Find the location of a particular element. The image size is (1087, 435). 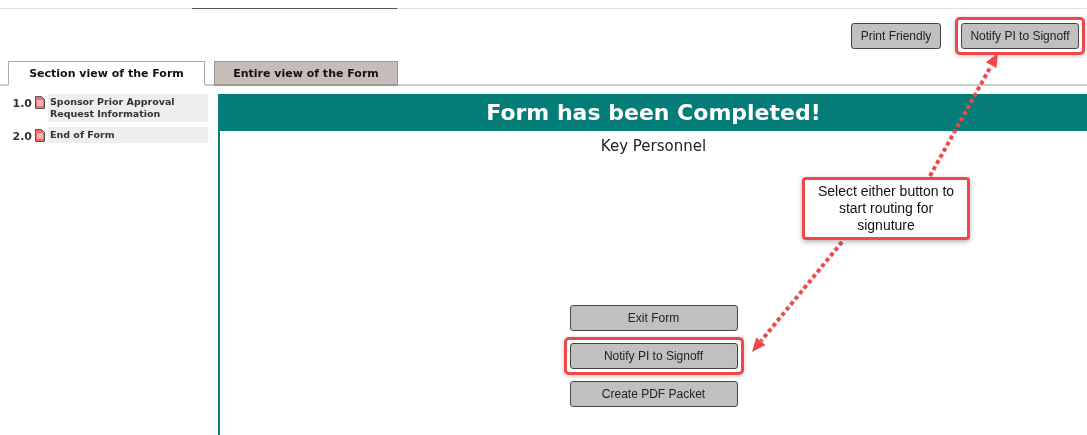

section-number: 1.0 is located at coordinates (21, 103).